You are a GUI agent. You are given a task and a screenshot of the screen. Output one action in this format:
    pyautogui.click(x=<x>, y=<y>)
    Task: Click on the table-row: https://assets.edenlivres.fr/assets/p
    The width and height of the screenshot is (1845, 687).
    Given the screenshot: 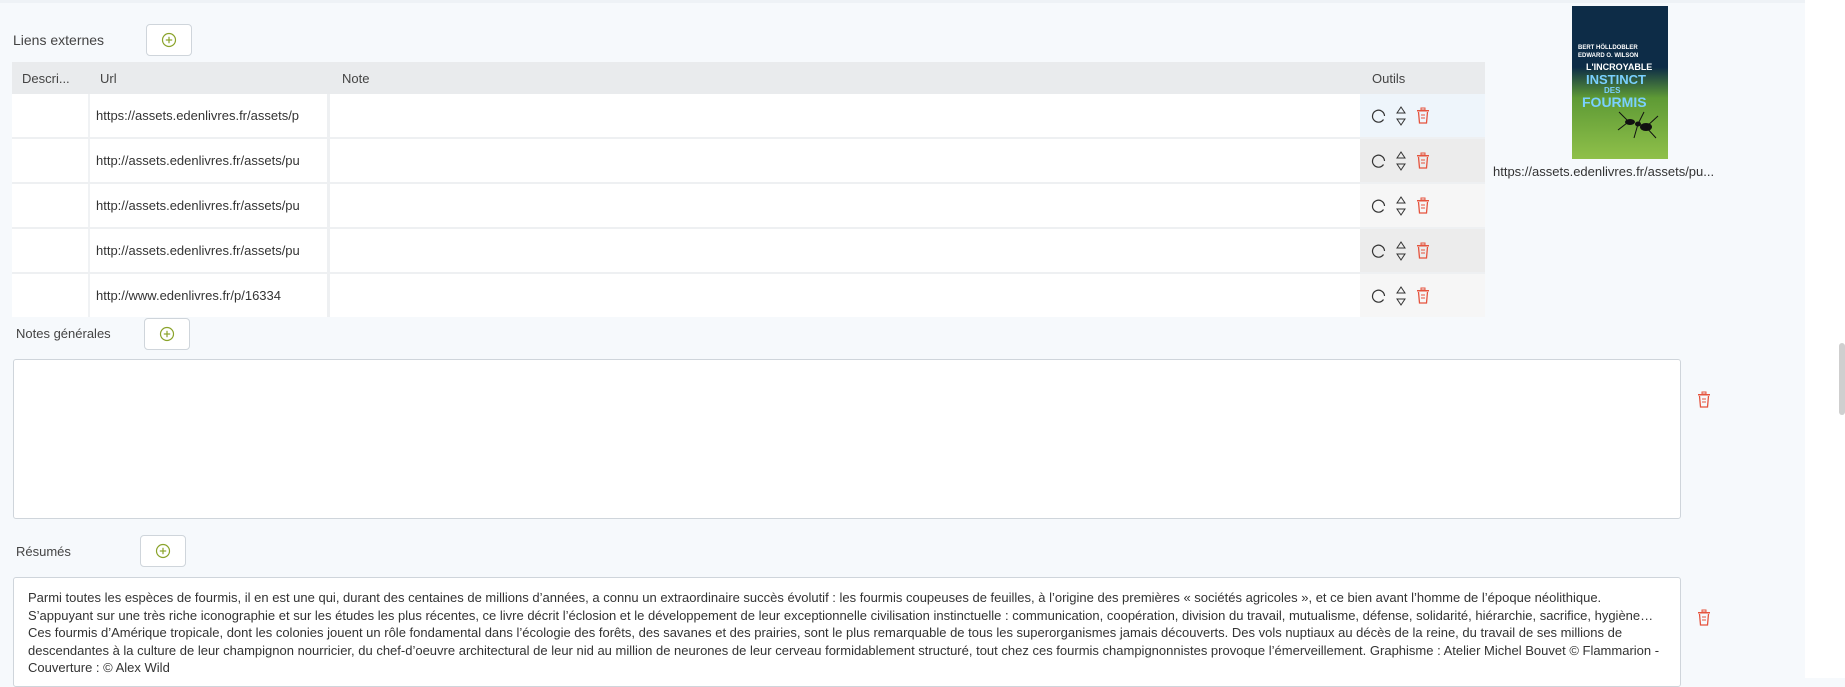 What is the action you would take?
    pyautogui.click(x=748, y=115)
    